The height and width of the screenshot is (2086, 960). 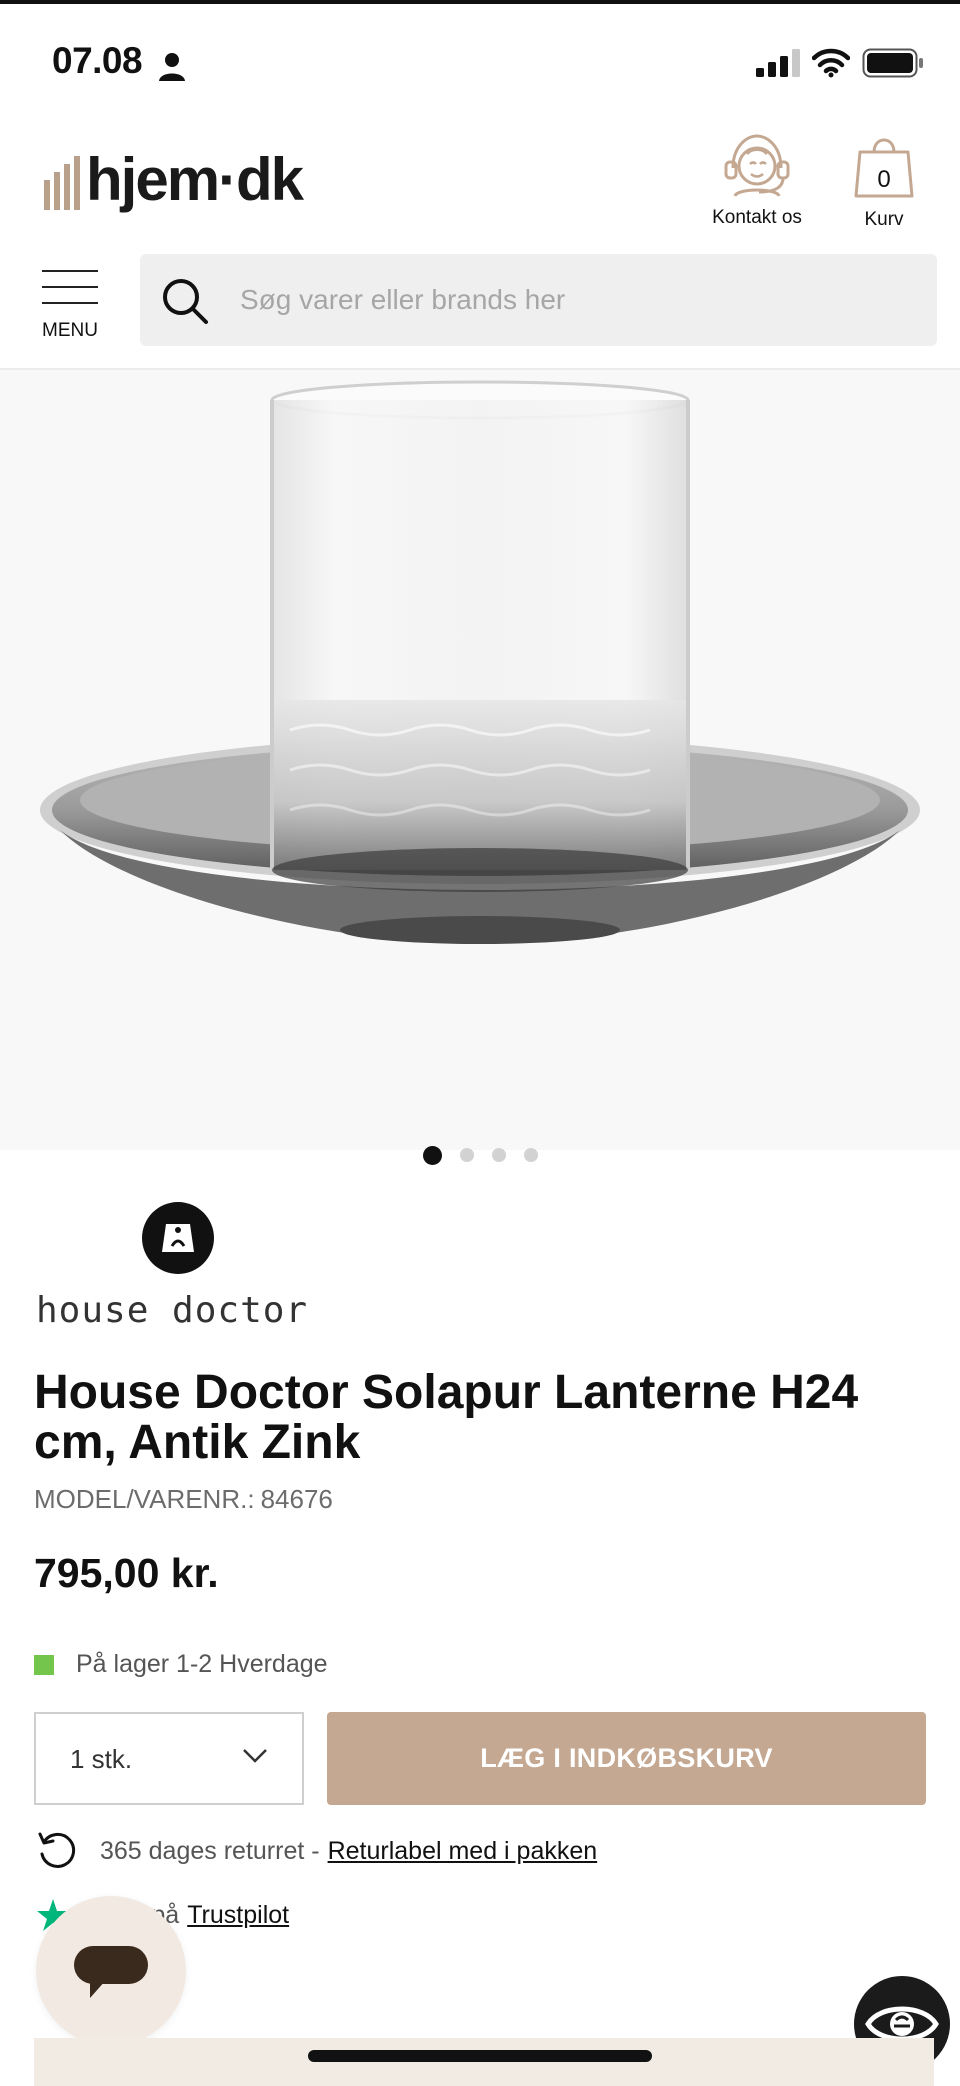 What do you see at coordinates (101, 1759) in the screenshot?
I see `quantity-value: 1 stk.` at bounding box center [101, 1759].